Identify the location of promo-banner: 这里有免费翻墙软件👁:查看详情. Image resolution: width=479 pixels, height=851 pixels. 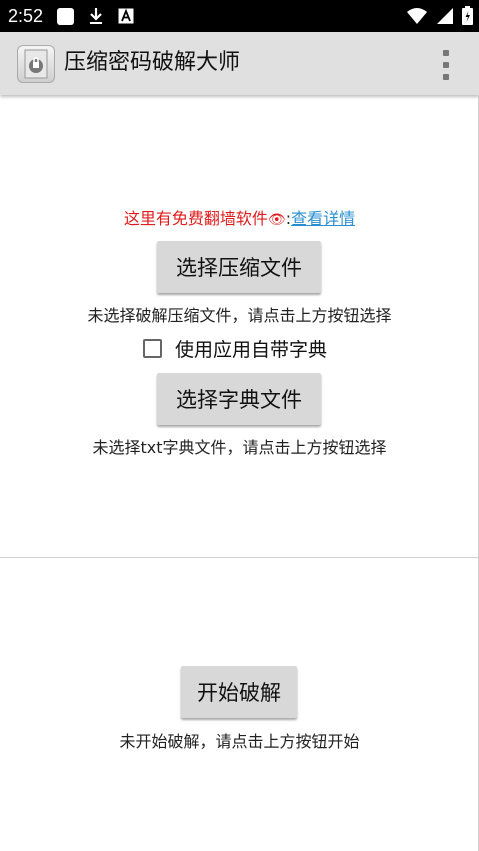
(239, 217).